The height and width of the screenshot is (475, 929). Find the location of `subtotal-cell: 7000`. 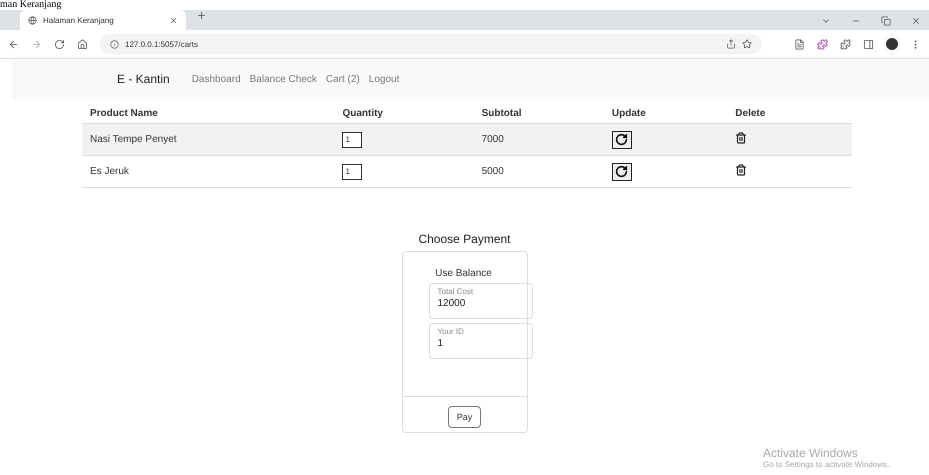

subtotal-cell: 7000 is located at coordinates (539, 140).